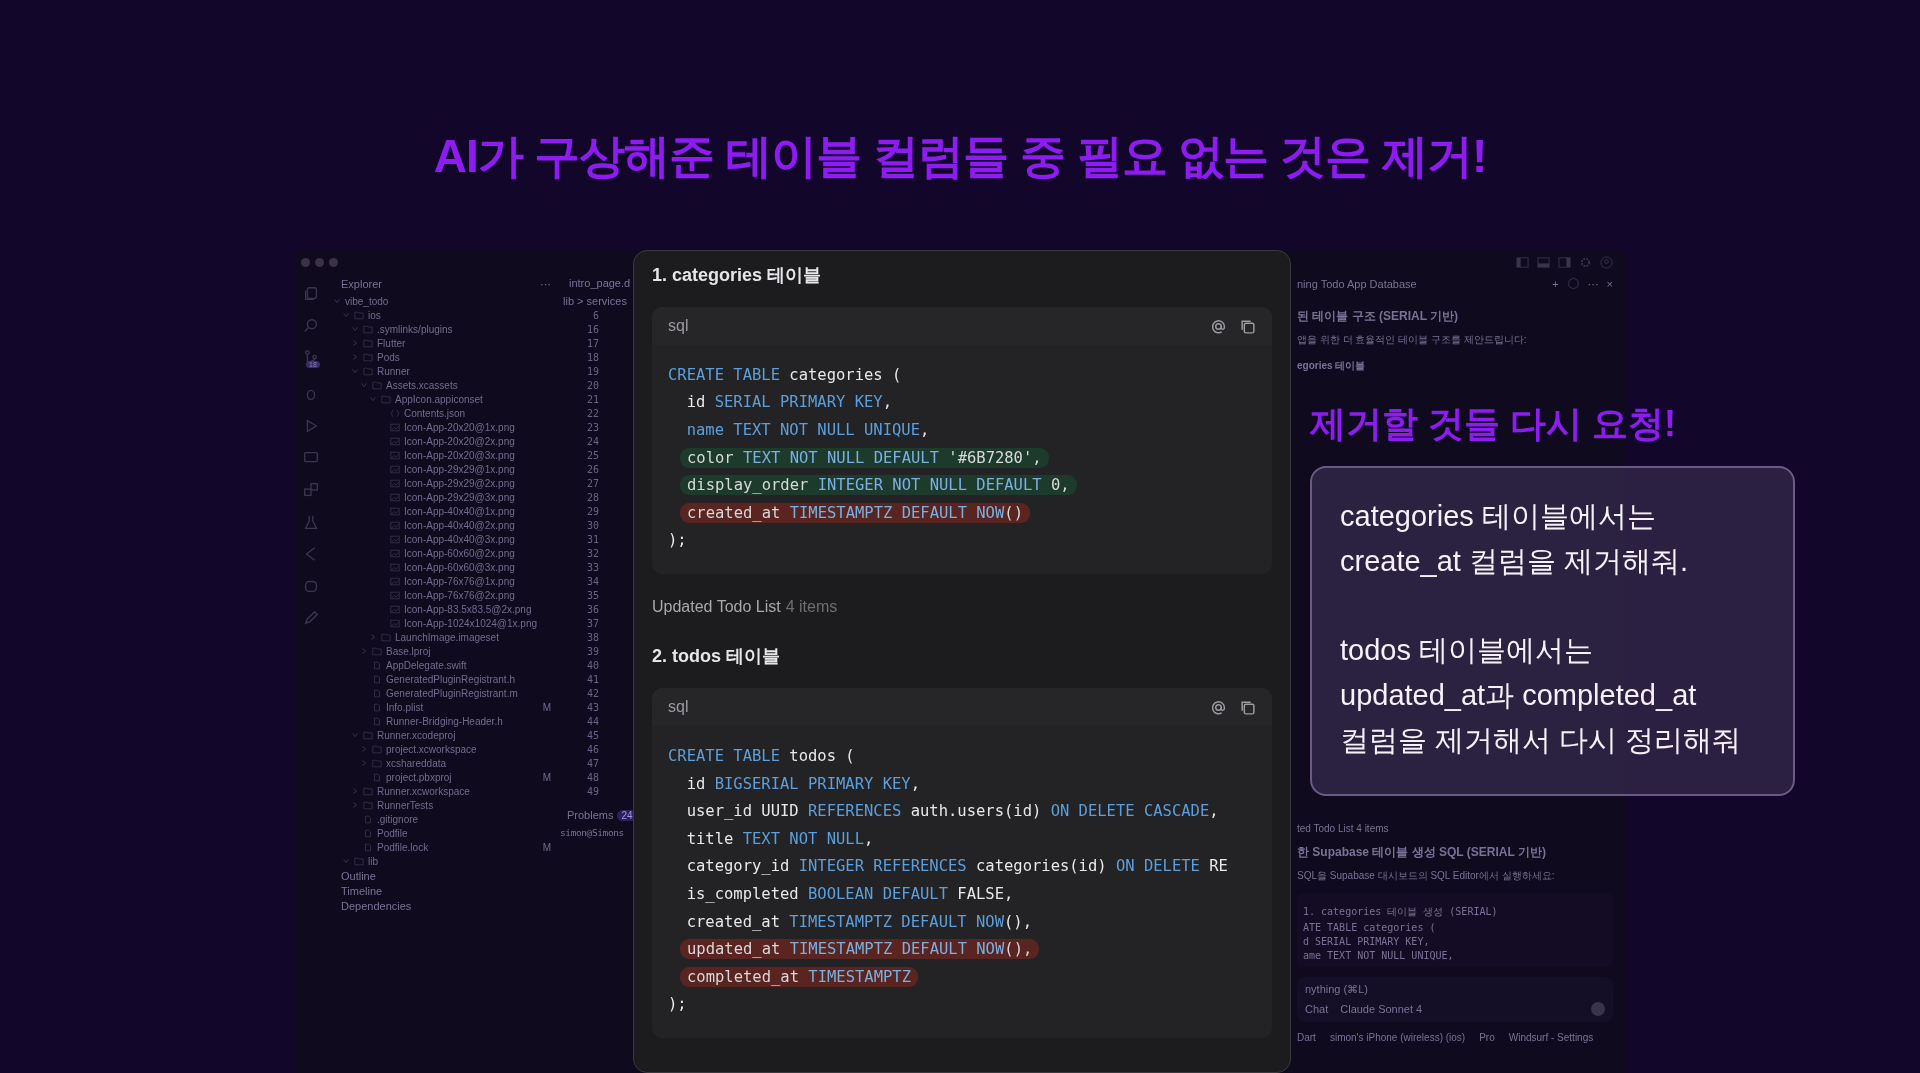  Describe the element at coordinates (377, 777) in the screenshot. I see `file-icon` at that location.